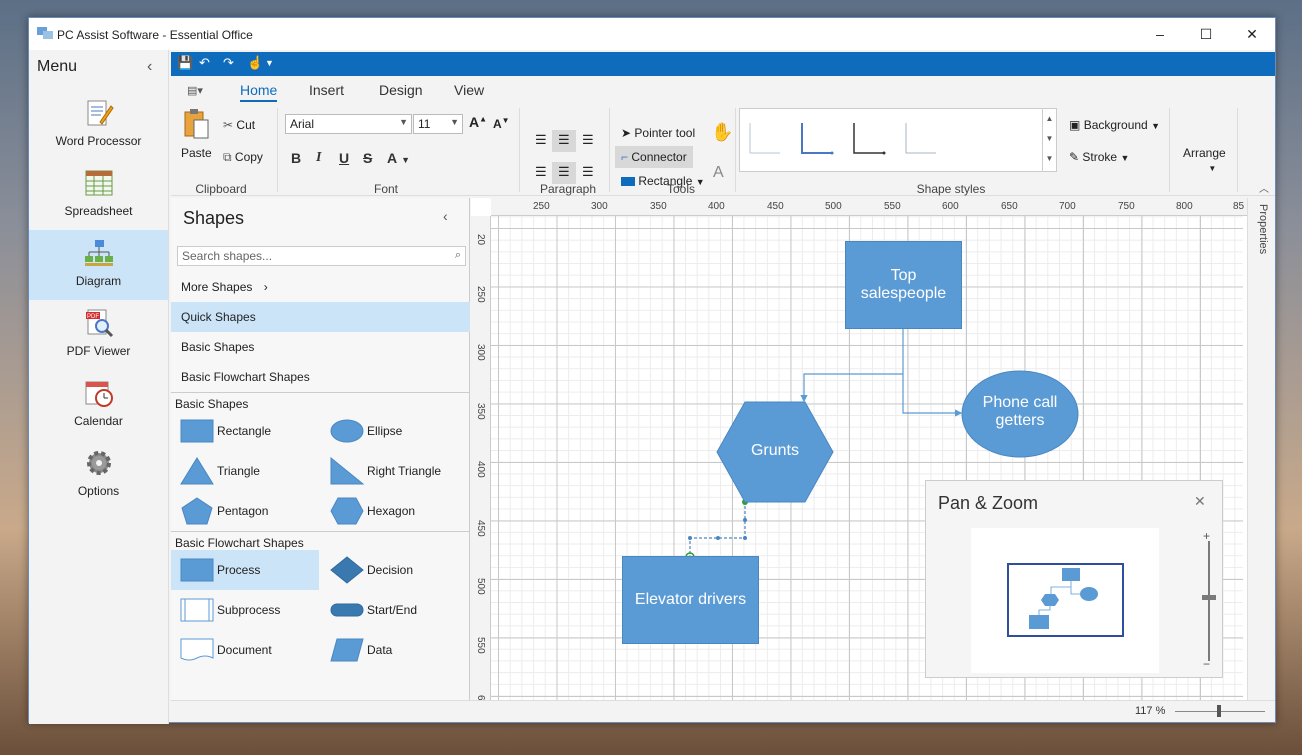 The height and width of the screenshot is (755, 1302). What do you see at coordinates (98, 405) in the screenshot?
I see `nav-calendar: Calendar` at bounding box center [98, 405].